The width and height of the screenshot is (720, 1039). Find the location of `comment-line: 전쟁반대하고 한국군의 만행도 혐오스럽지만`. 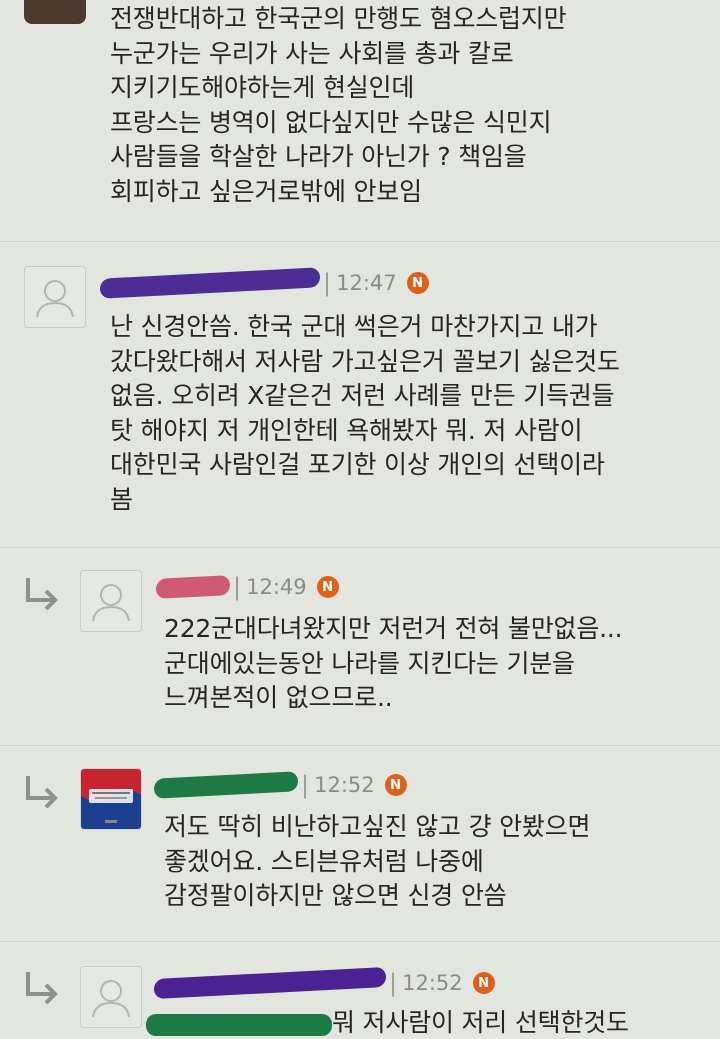

comment-line: 전쟁반대하고 한국군의 만행도 혐오스럽지만 is located at coordinates (338, 18).